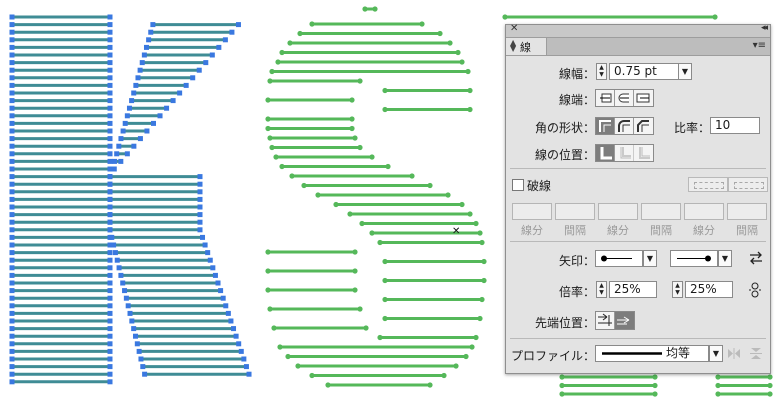 The height and width of the screenshot is (403, 776). What do you see at coordinates (605, 320) in the screenshot?
I see `arrow-beyond-end-button` at bounding box center [605, 320].